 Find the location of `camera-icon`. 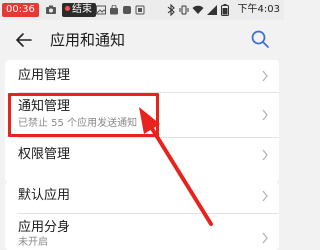

camera-icon is located at coordinates (51, 9).